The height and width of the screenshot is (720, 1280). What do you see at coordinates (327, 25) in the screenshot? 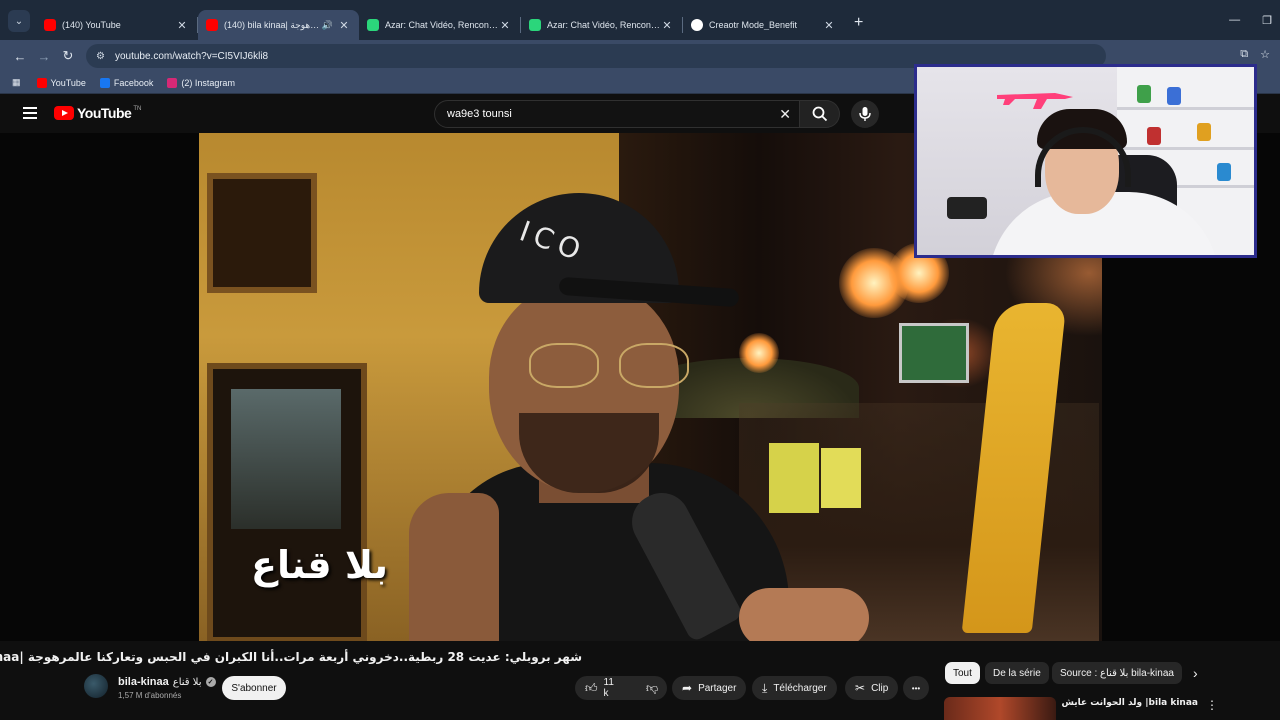
I see `audio-speaker-icon: 🔊` at bounding box center [327, 25].